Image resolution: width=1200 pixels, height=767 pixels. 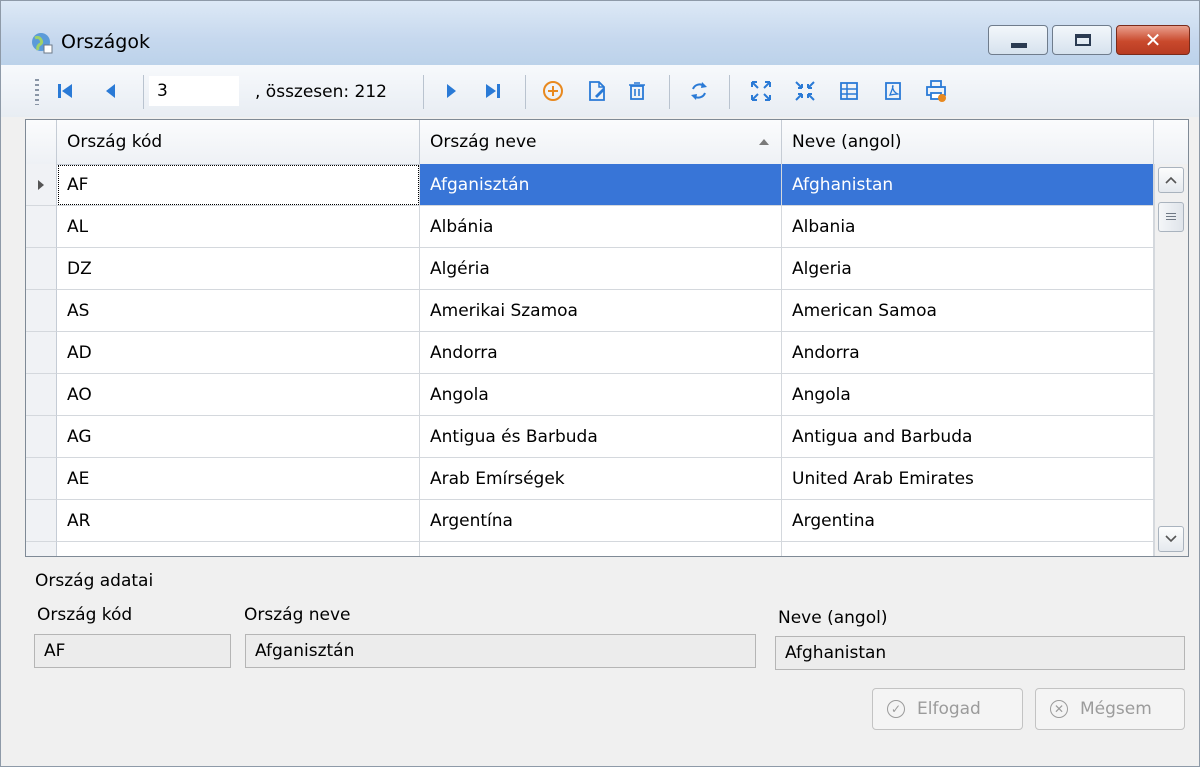 I want to click on cell-country-name: Albánia, so click(x=601, y=227).